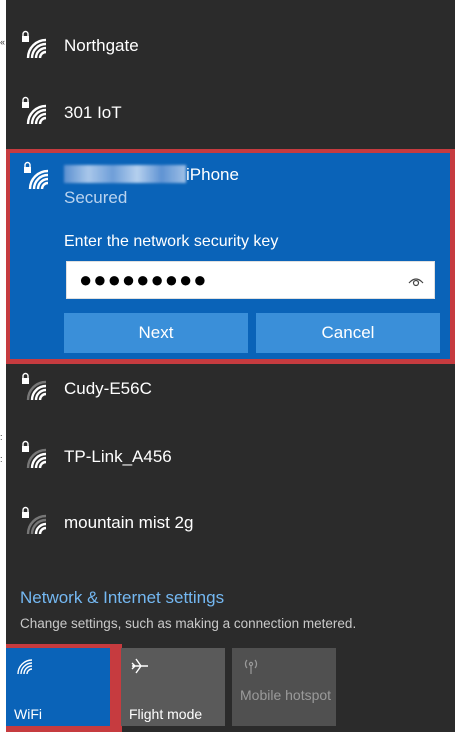  I want to click on mobile-hotspot-toggle-tile: Mobile hotspot, so click(284, 687).